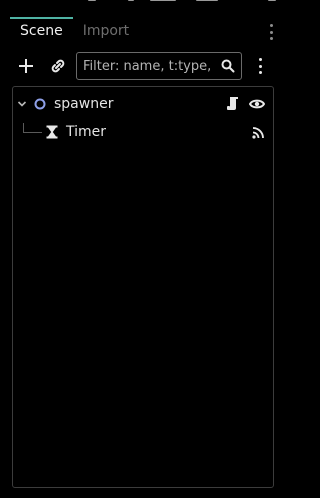  What do you see at coordinates (41, 31) in the screenshot?
I see `tab-scene: Scene` at bounding box center [41, 31].